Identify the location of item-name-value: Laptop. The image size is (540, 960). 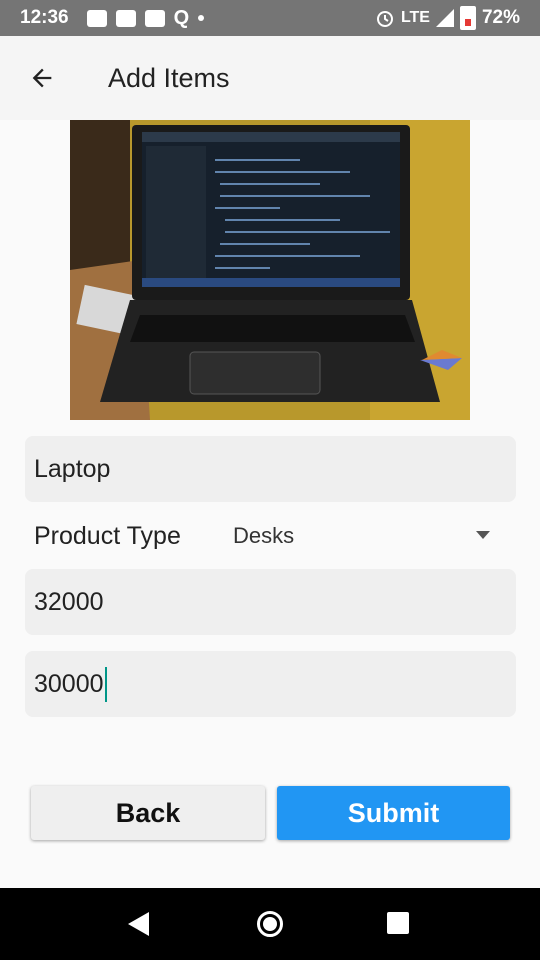
(72, 468).